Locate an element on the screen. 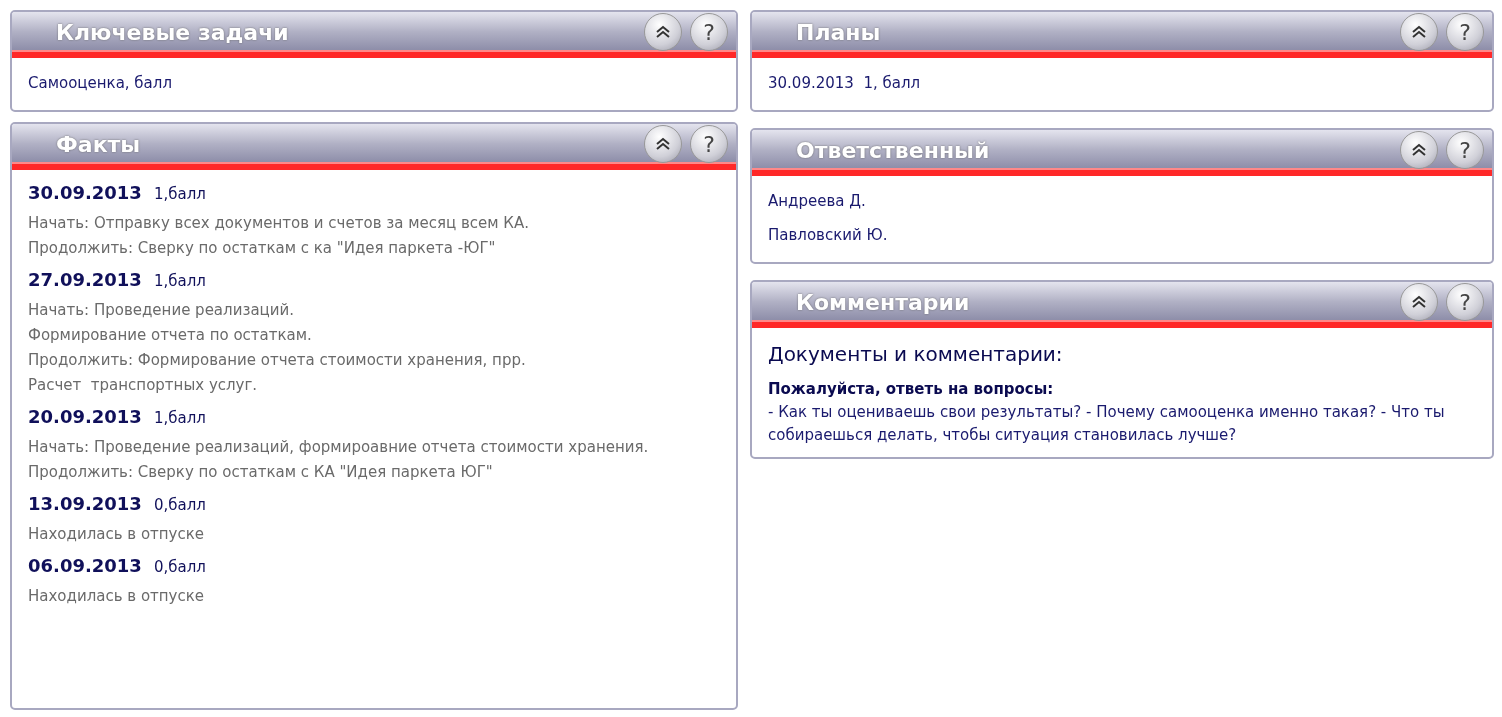  panel-title: Планы is located at coordinates (839, 32).